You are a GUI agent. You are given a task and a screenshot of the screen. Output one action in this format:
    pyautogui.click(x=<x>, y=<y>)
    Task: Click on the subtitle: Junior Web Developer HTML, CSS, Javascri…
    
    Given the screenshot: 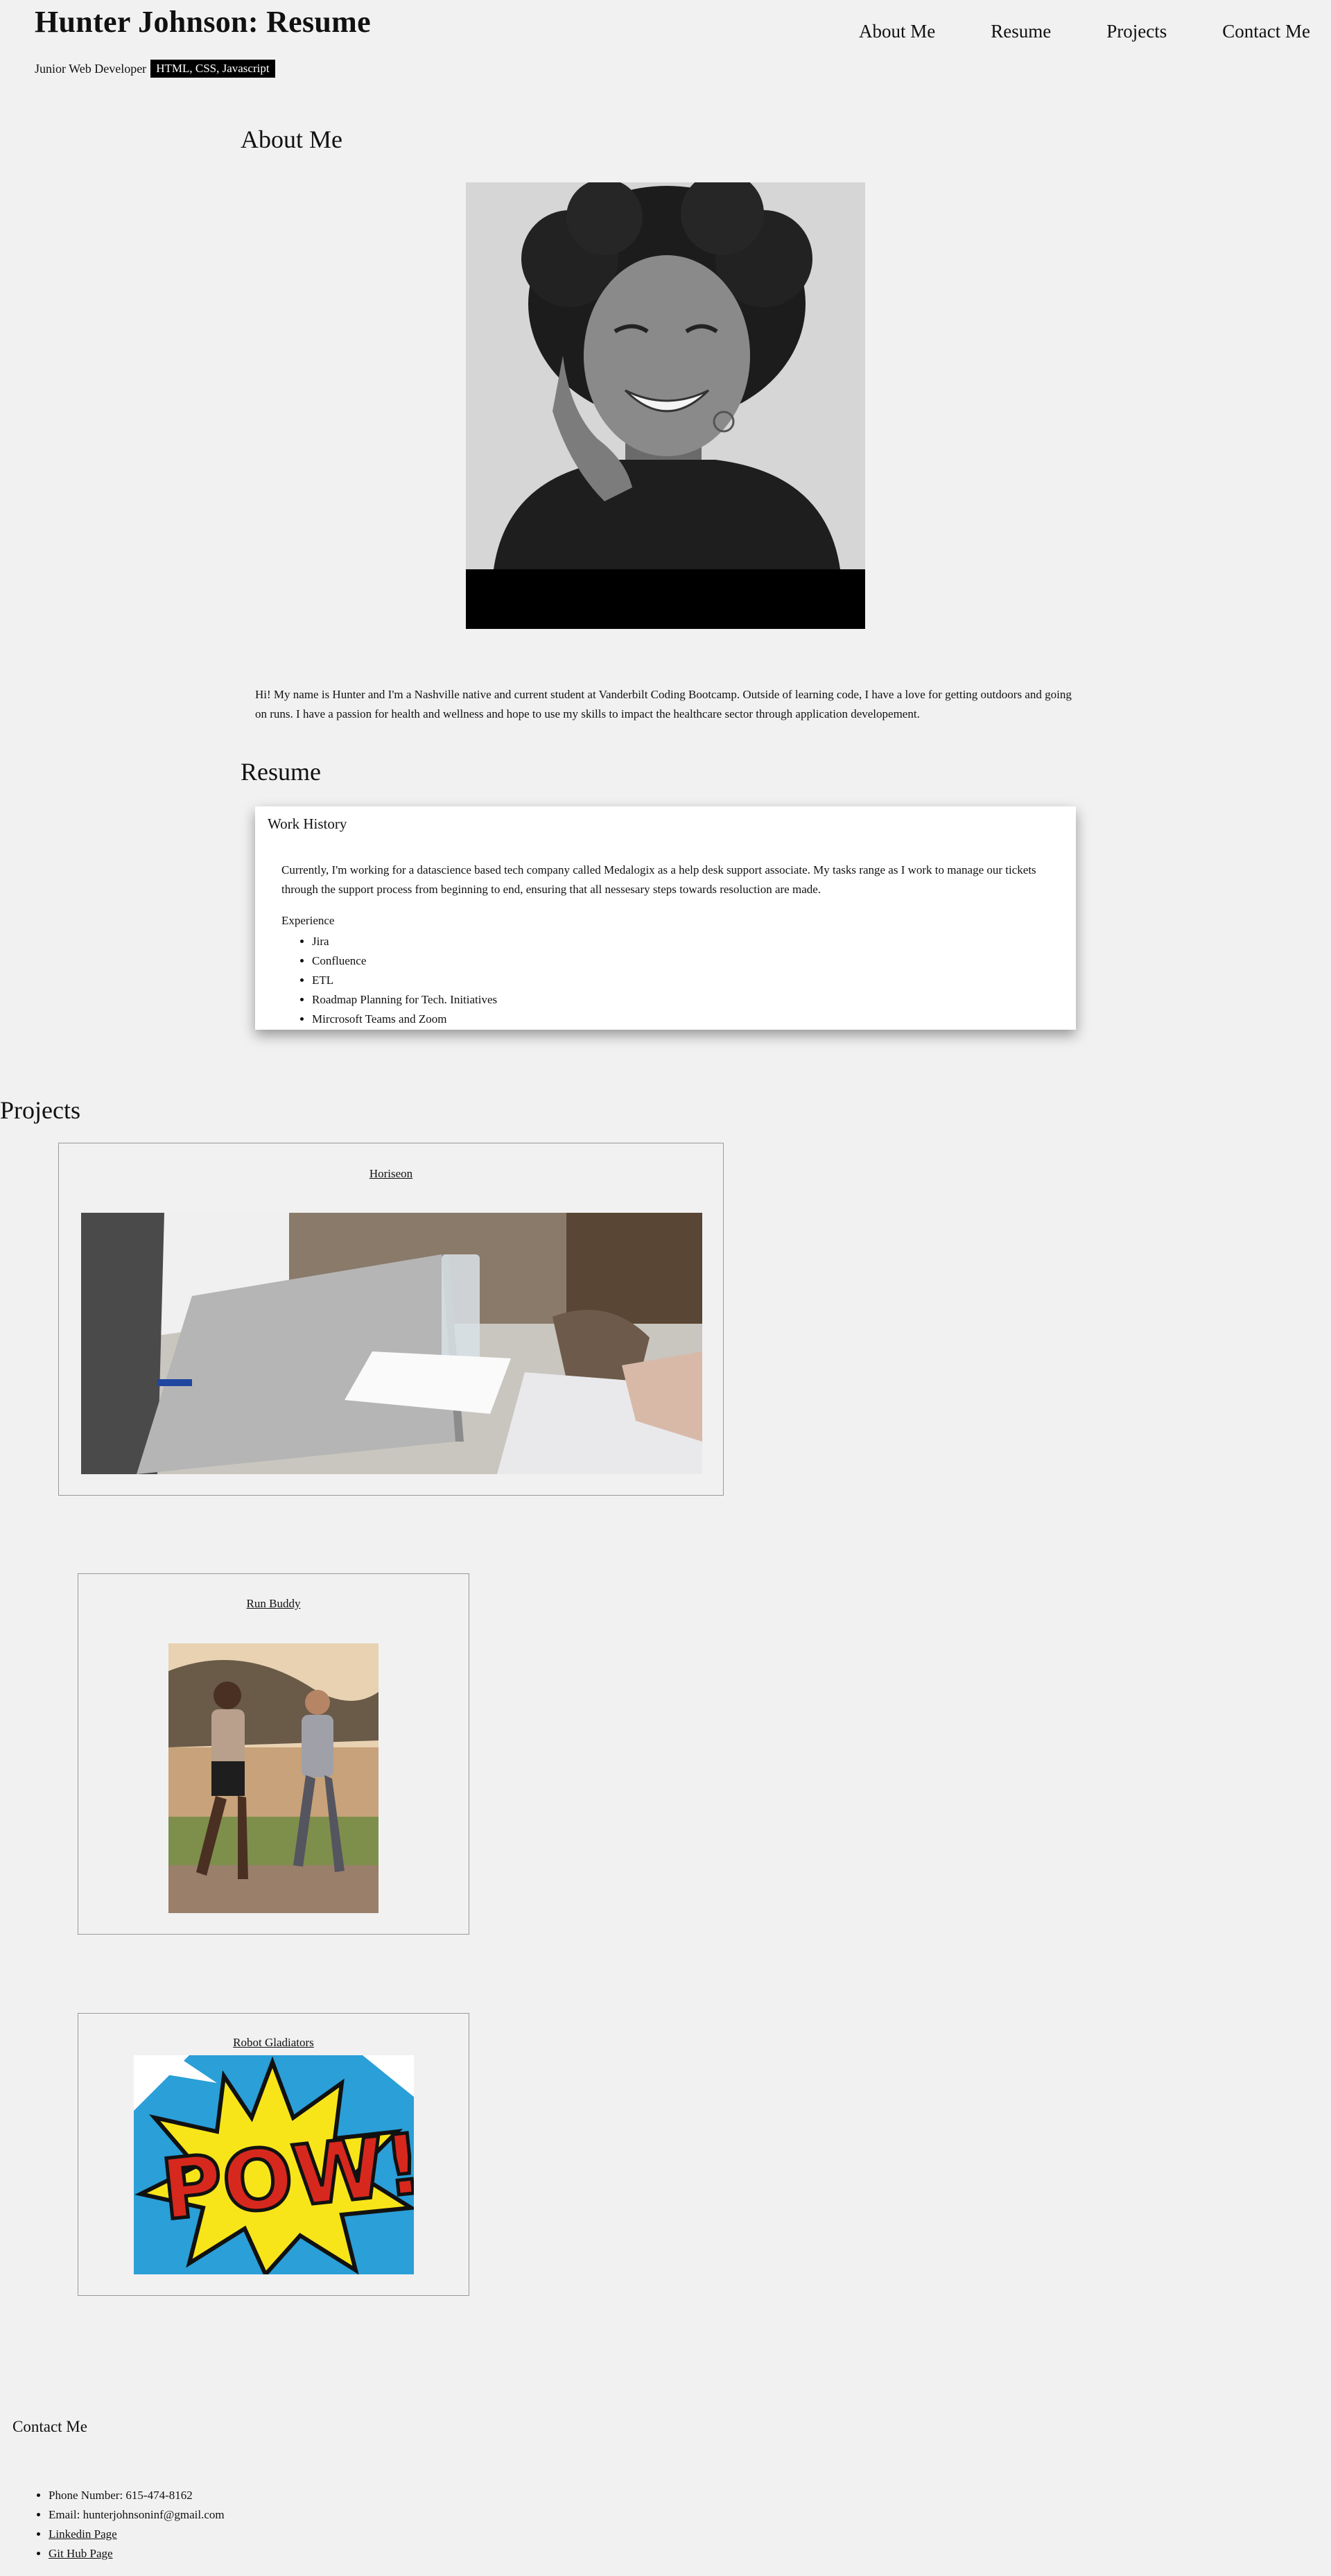 What is the action you would take?
    pyautogui.click(x=155, y=69)
    